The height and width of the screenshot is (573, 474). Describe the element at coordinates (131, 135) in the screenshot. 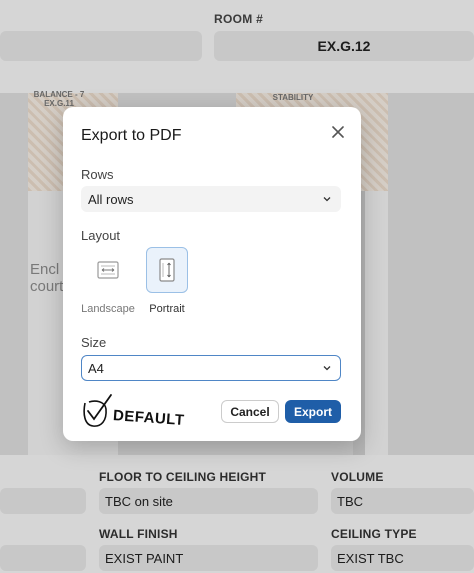

I see `dialog-title: Export to PDF` at that location.